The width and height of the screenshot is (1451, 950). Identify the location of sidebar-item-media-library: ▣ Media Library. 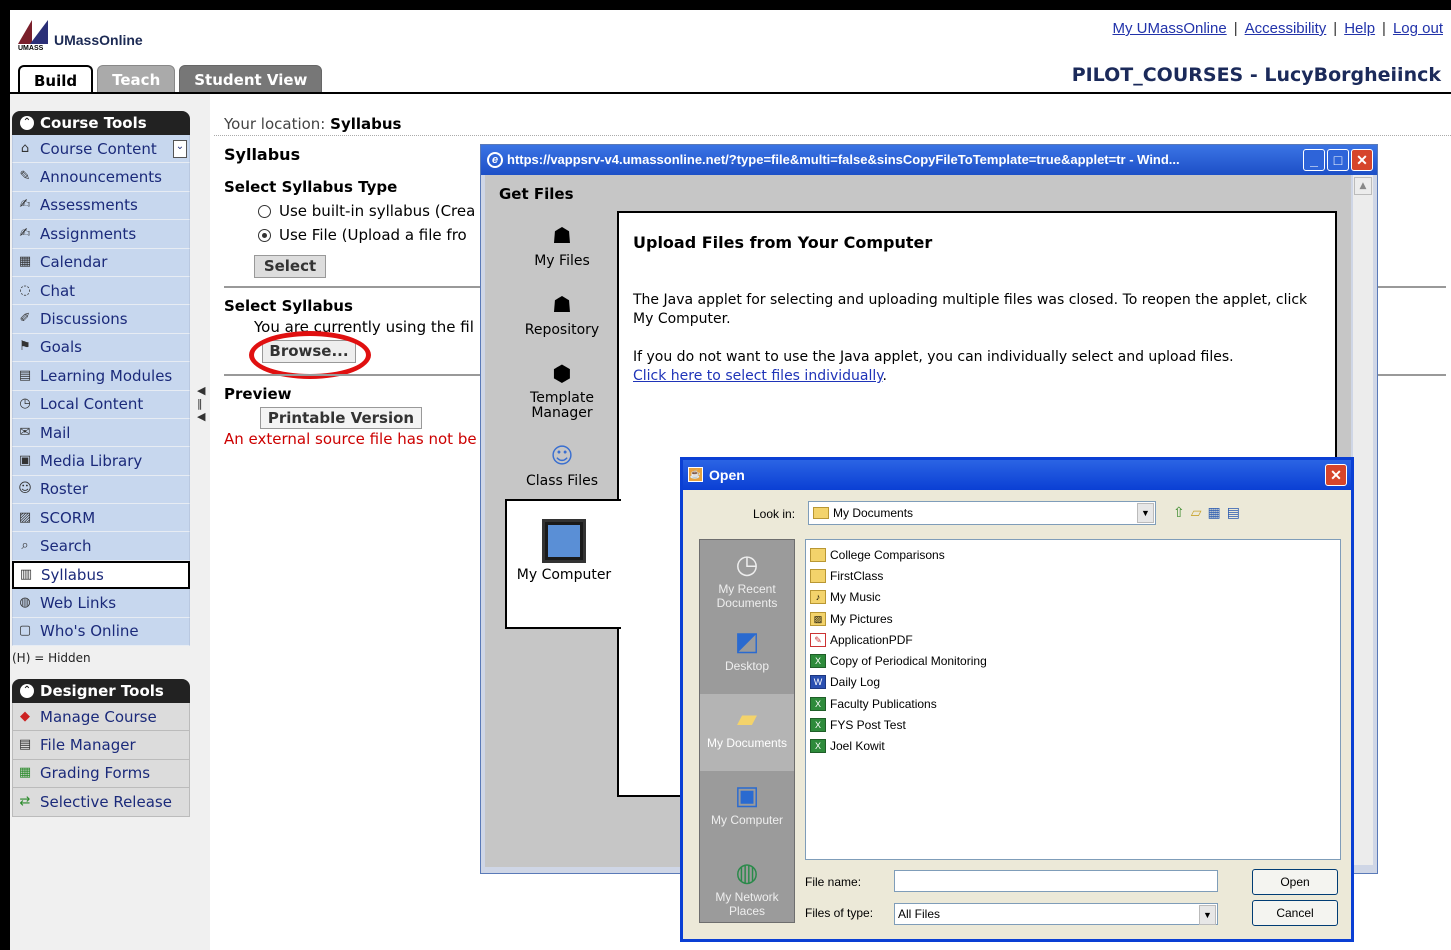
(101, 461).